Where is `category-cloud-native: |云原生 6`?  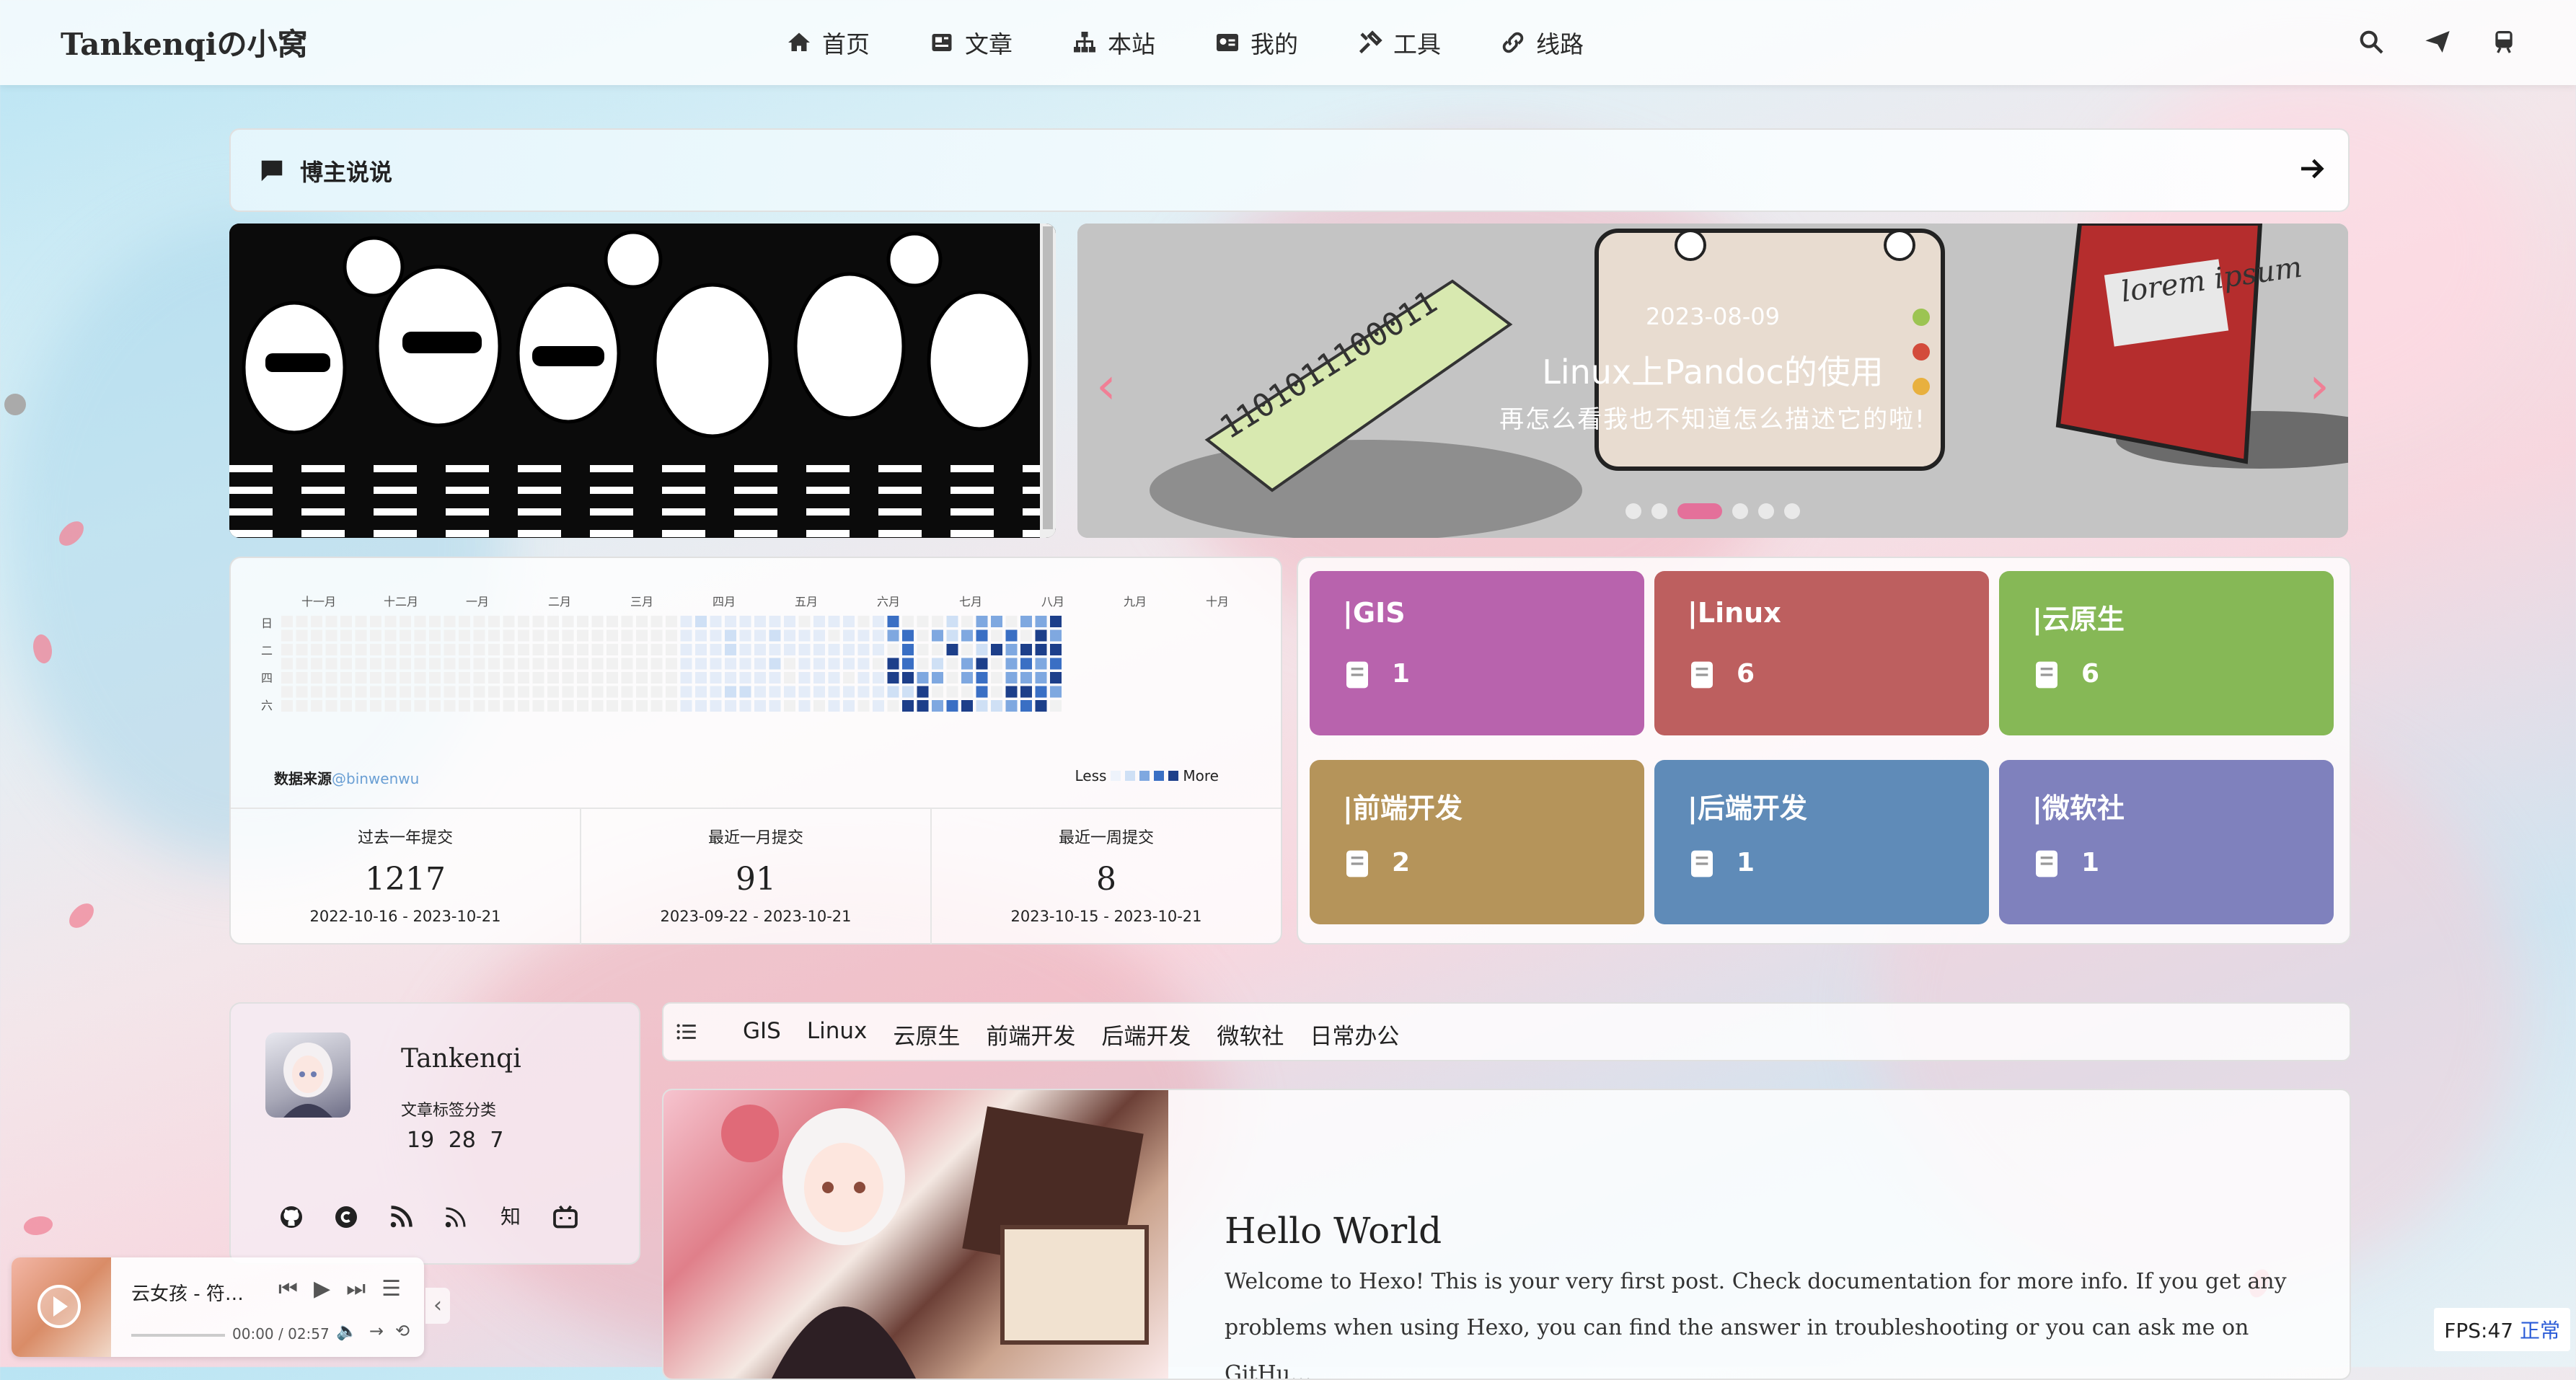 category-cloud-native: |云原生 6 is located at coordinates (2166, 653).